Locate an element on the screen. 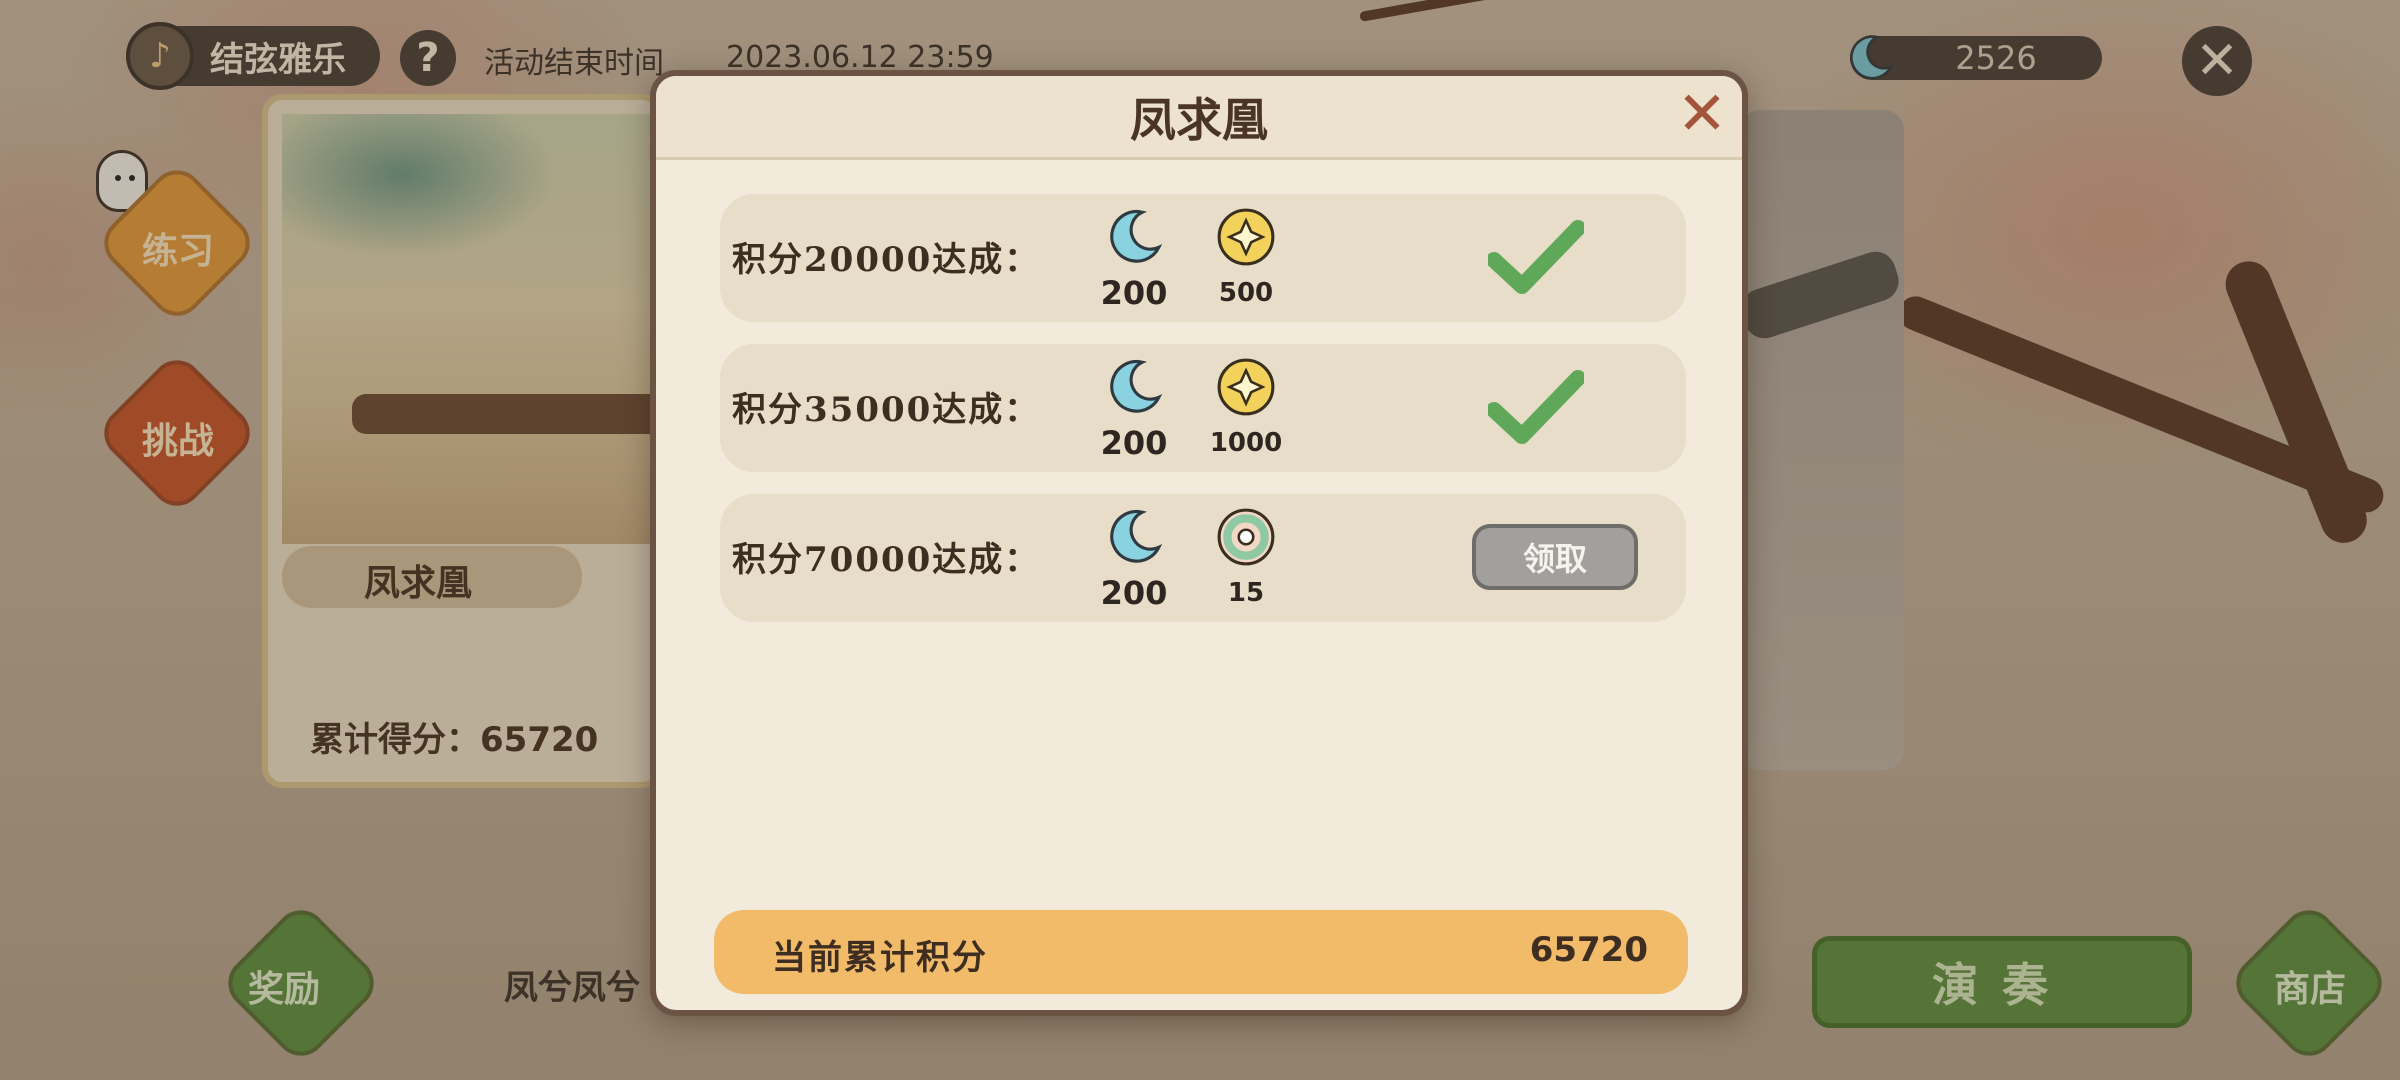 The height and width of the screenshot is (1080, 2400). reward-row: 积分35000达成： 200 1000 is located at coordinates (1203, 408).